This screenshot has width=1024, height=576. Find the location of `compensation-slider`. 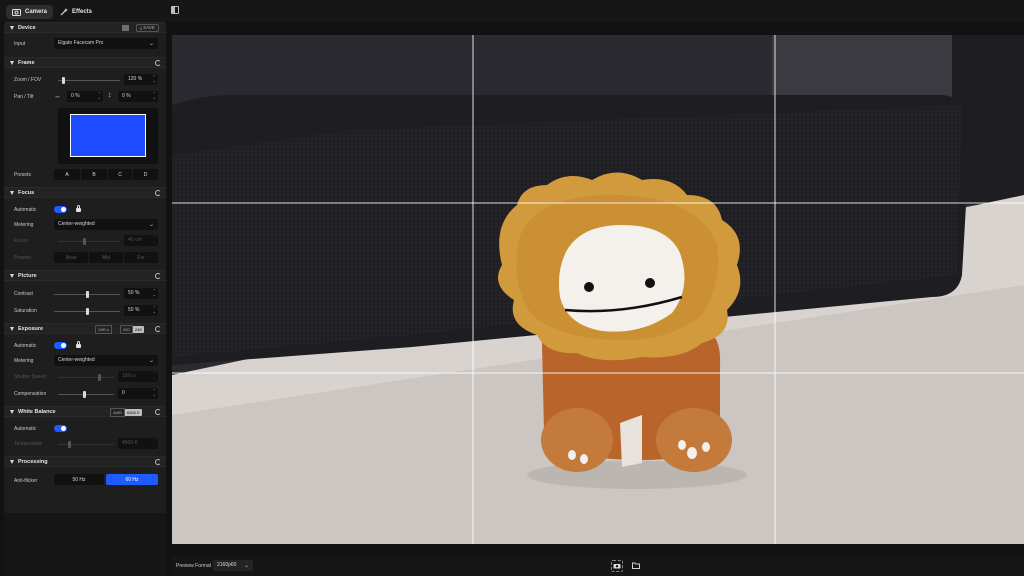

compensation-slider is located at coordinates (86, 394).